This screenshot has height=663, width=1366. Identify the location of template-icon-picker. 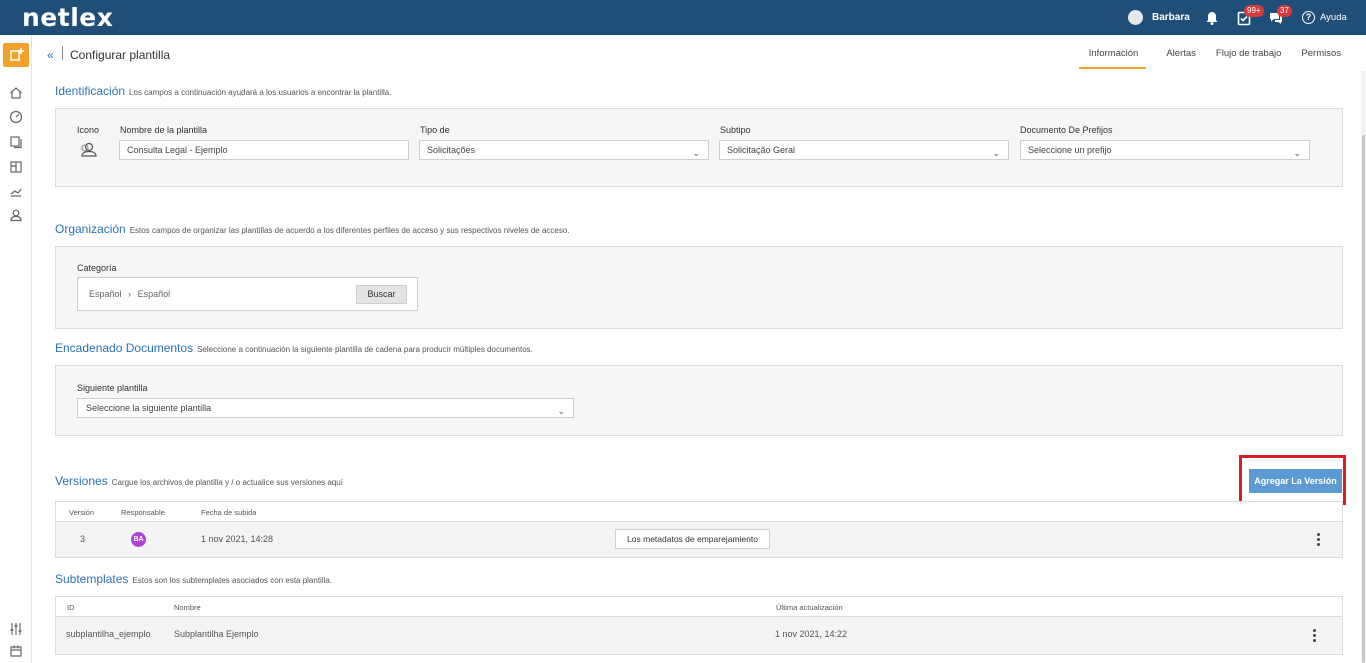
(88, 150).